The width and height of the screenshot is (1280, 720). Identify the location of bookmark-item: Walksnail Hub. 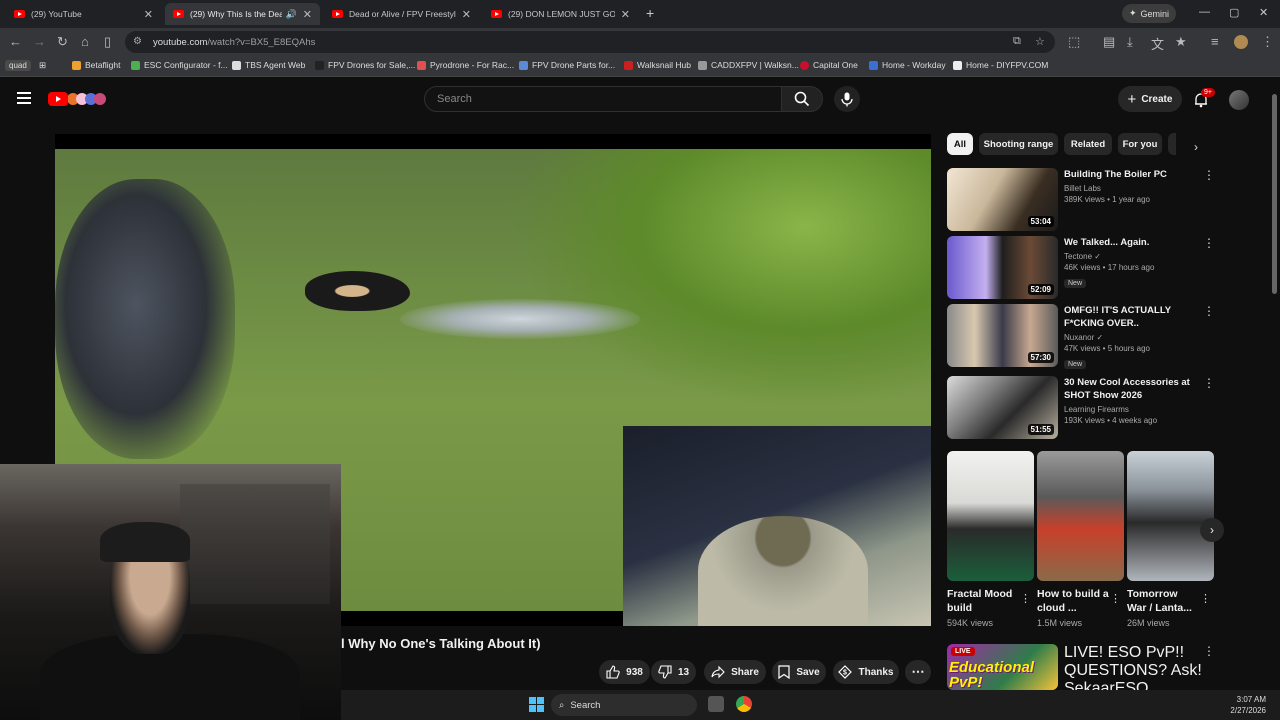
(657, 65).